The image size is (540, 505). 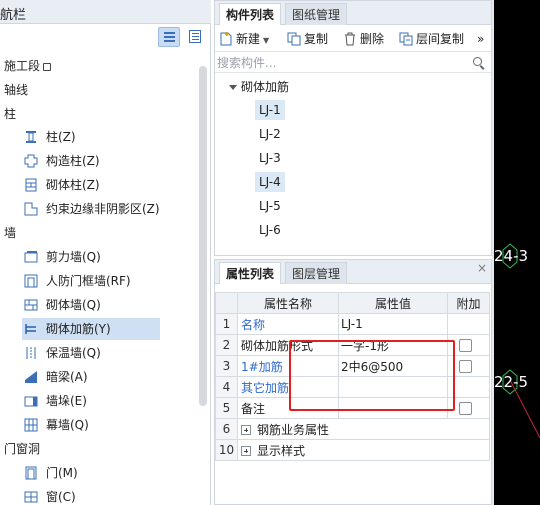 I want to click on property-group-row: 6 钢筋业务属性, so click(x=352, y=429).